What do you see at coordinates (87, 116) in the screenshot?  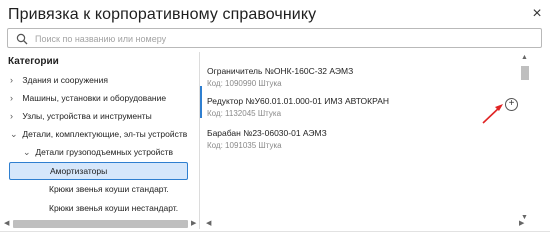 I see `tree-item-label: Узлы, устройства и инструменты` at bounding box center [87, 116].